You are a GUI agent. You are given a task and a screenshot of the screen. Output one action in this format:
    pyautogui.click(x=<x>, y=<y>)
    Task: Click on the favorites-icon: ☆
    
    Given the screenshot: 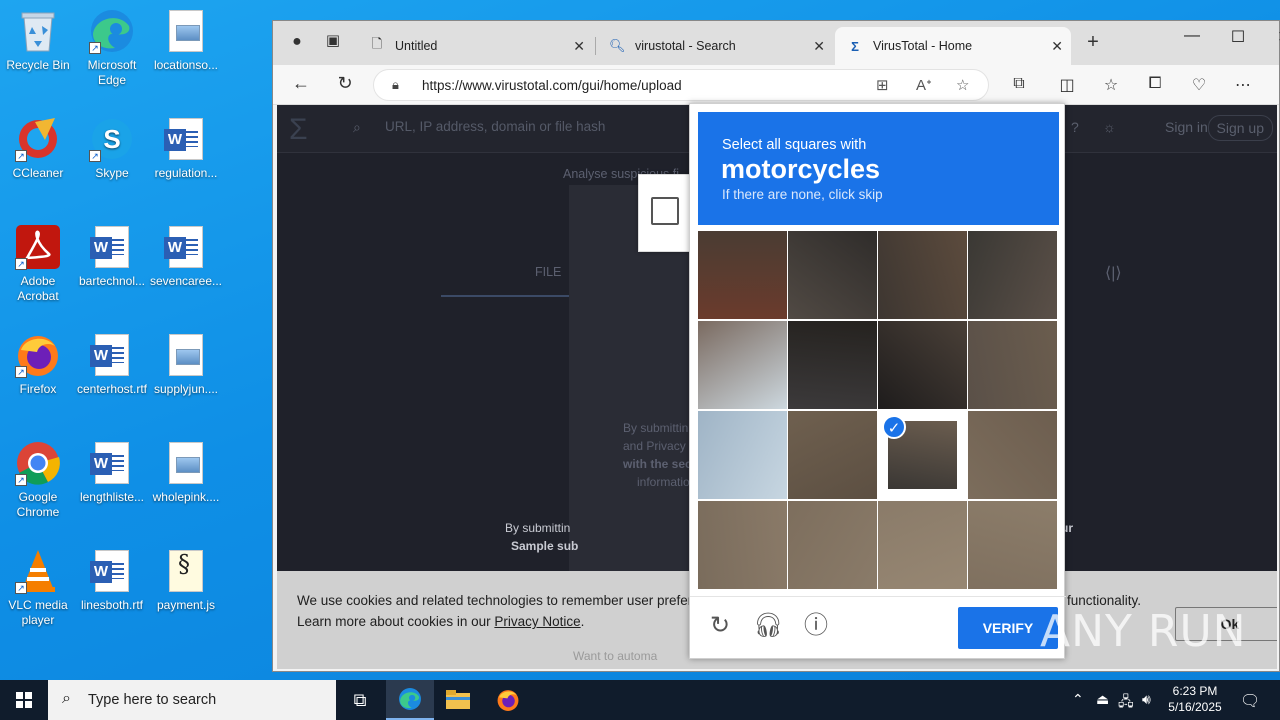 What is the action you would take?
    pyautogui.click(x=1111, y=85)
    